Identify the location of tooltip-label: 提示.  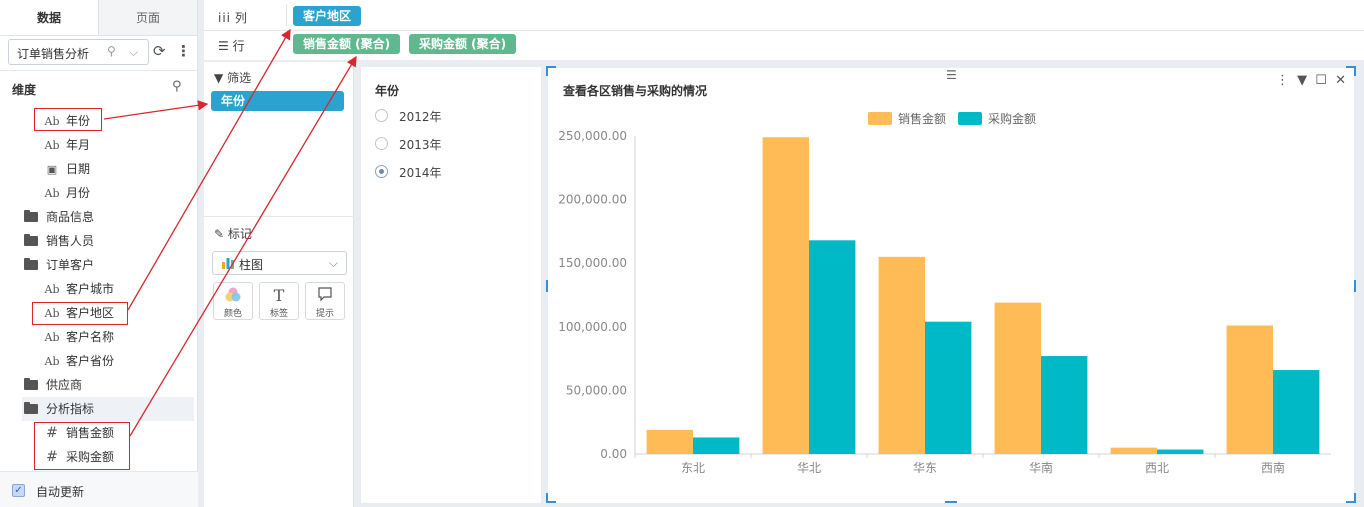
(324, 314).